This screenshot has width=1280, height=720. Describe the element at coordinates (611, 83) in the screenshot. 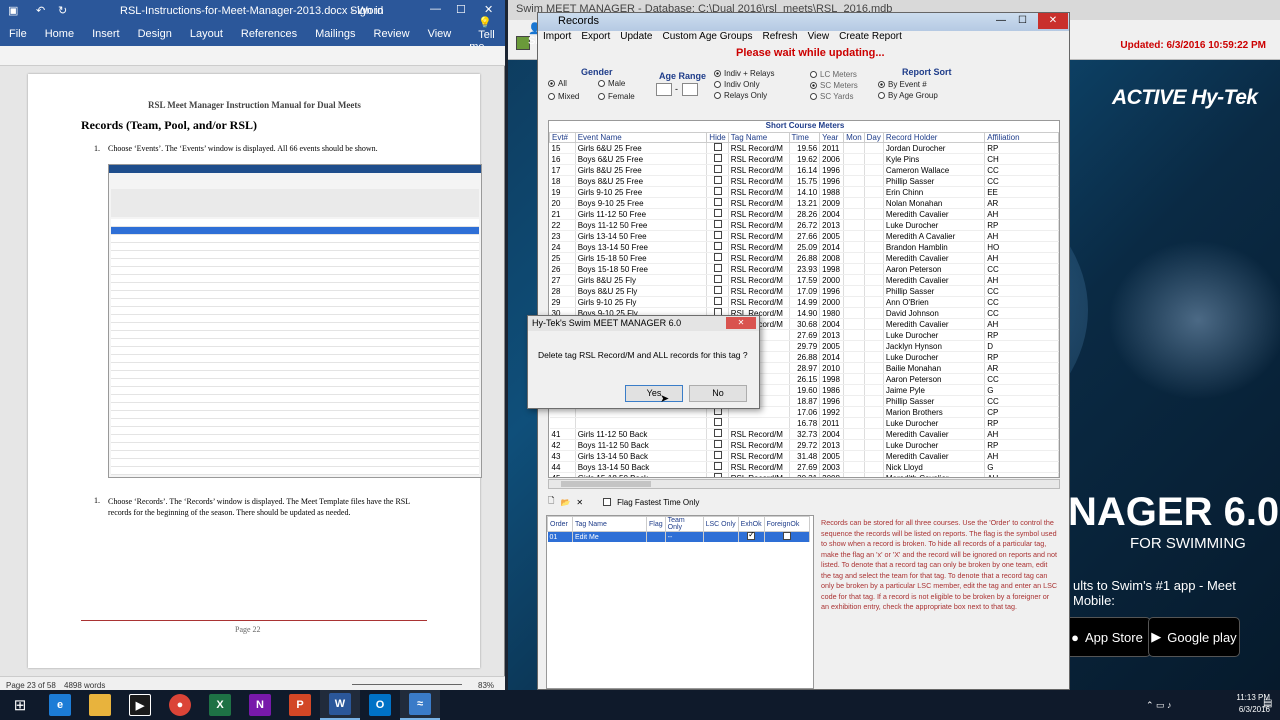

I see `gender-male-radio: Male` at that location.